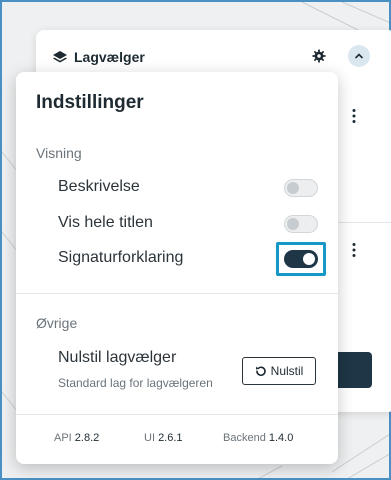  What do you see at coordinates (258, 438) in the screenshot?
I see `version-backend: Backend 1.4.0` at bounding box center [258, 438].